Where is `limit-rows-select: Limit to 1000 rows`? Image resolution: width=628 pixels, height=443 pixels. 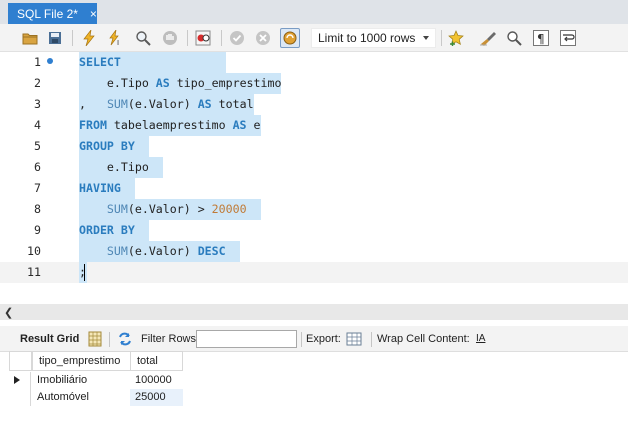 limit-rows-select: Limit to 1000 rows is located at coordinates (373, 38).